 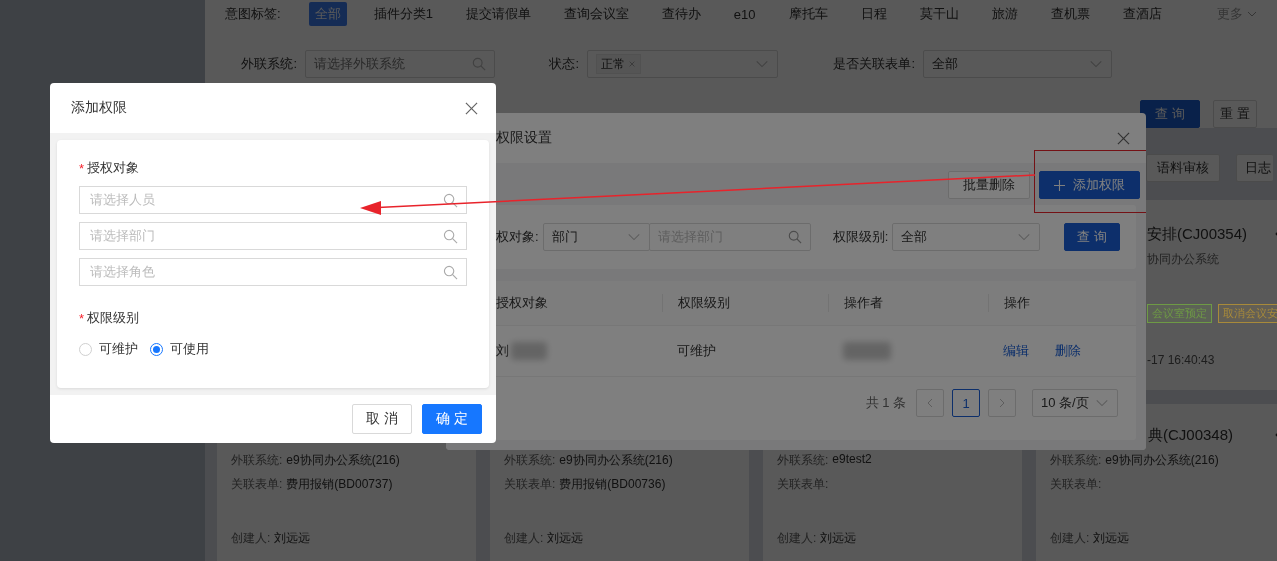 I want to click on tag-chip: 日程, so click(x=873, y=14).